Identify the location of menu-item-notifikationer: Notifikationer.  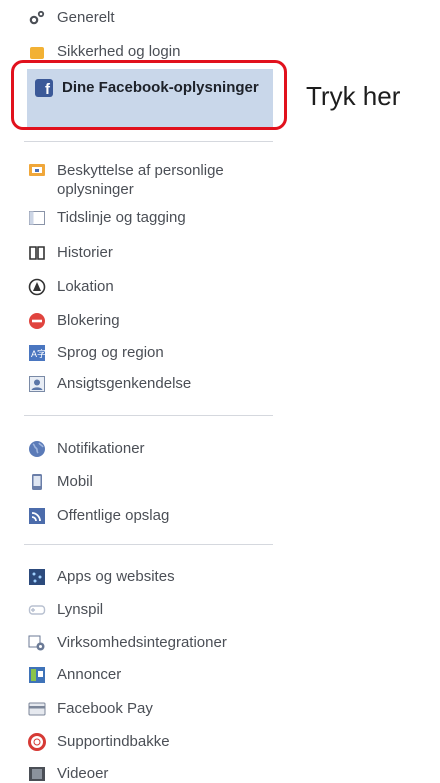
(86, 449).